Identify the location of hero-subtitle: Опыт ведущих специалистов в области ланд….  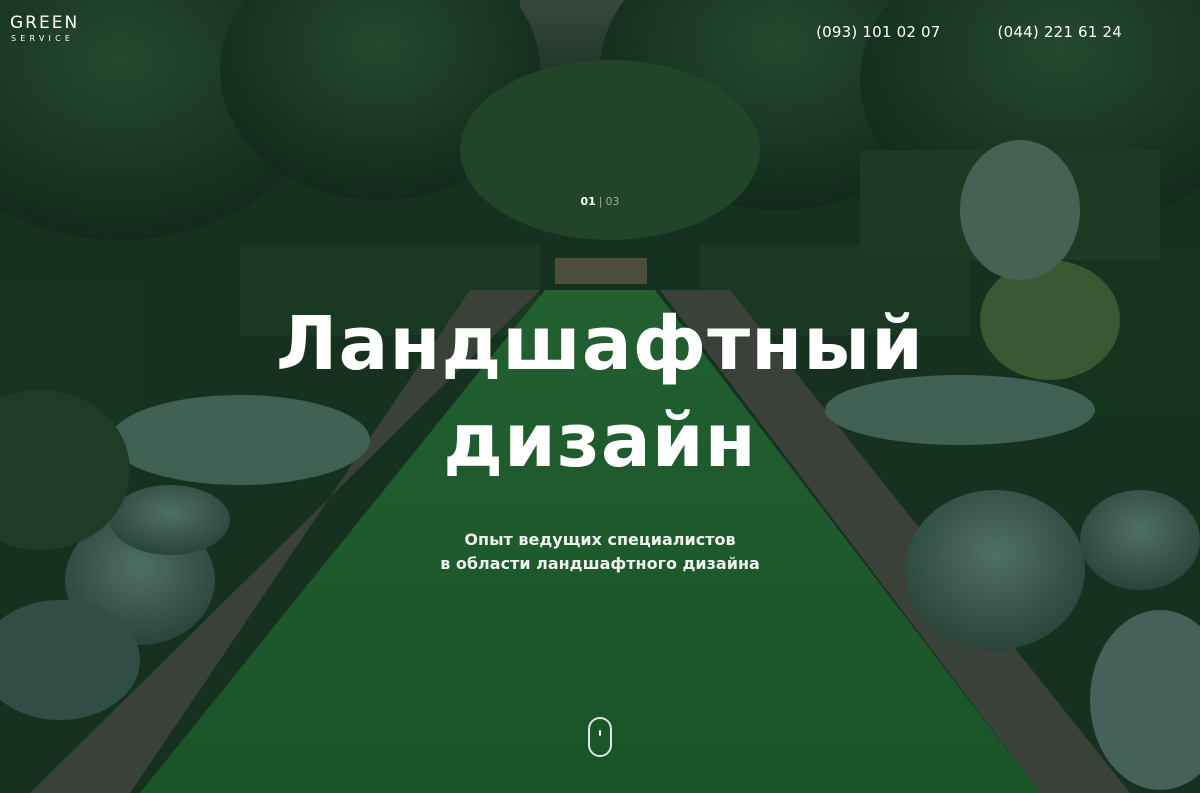
(600, 552).